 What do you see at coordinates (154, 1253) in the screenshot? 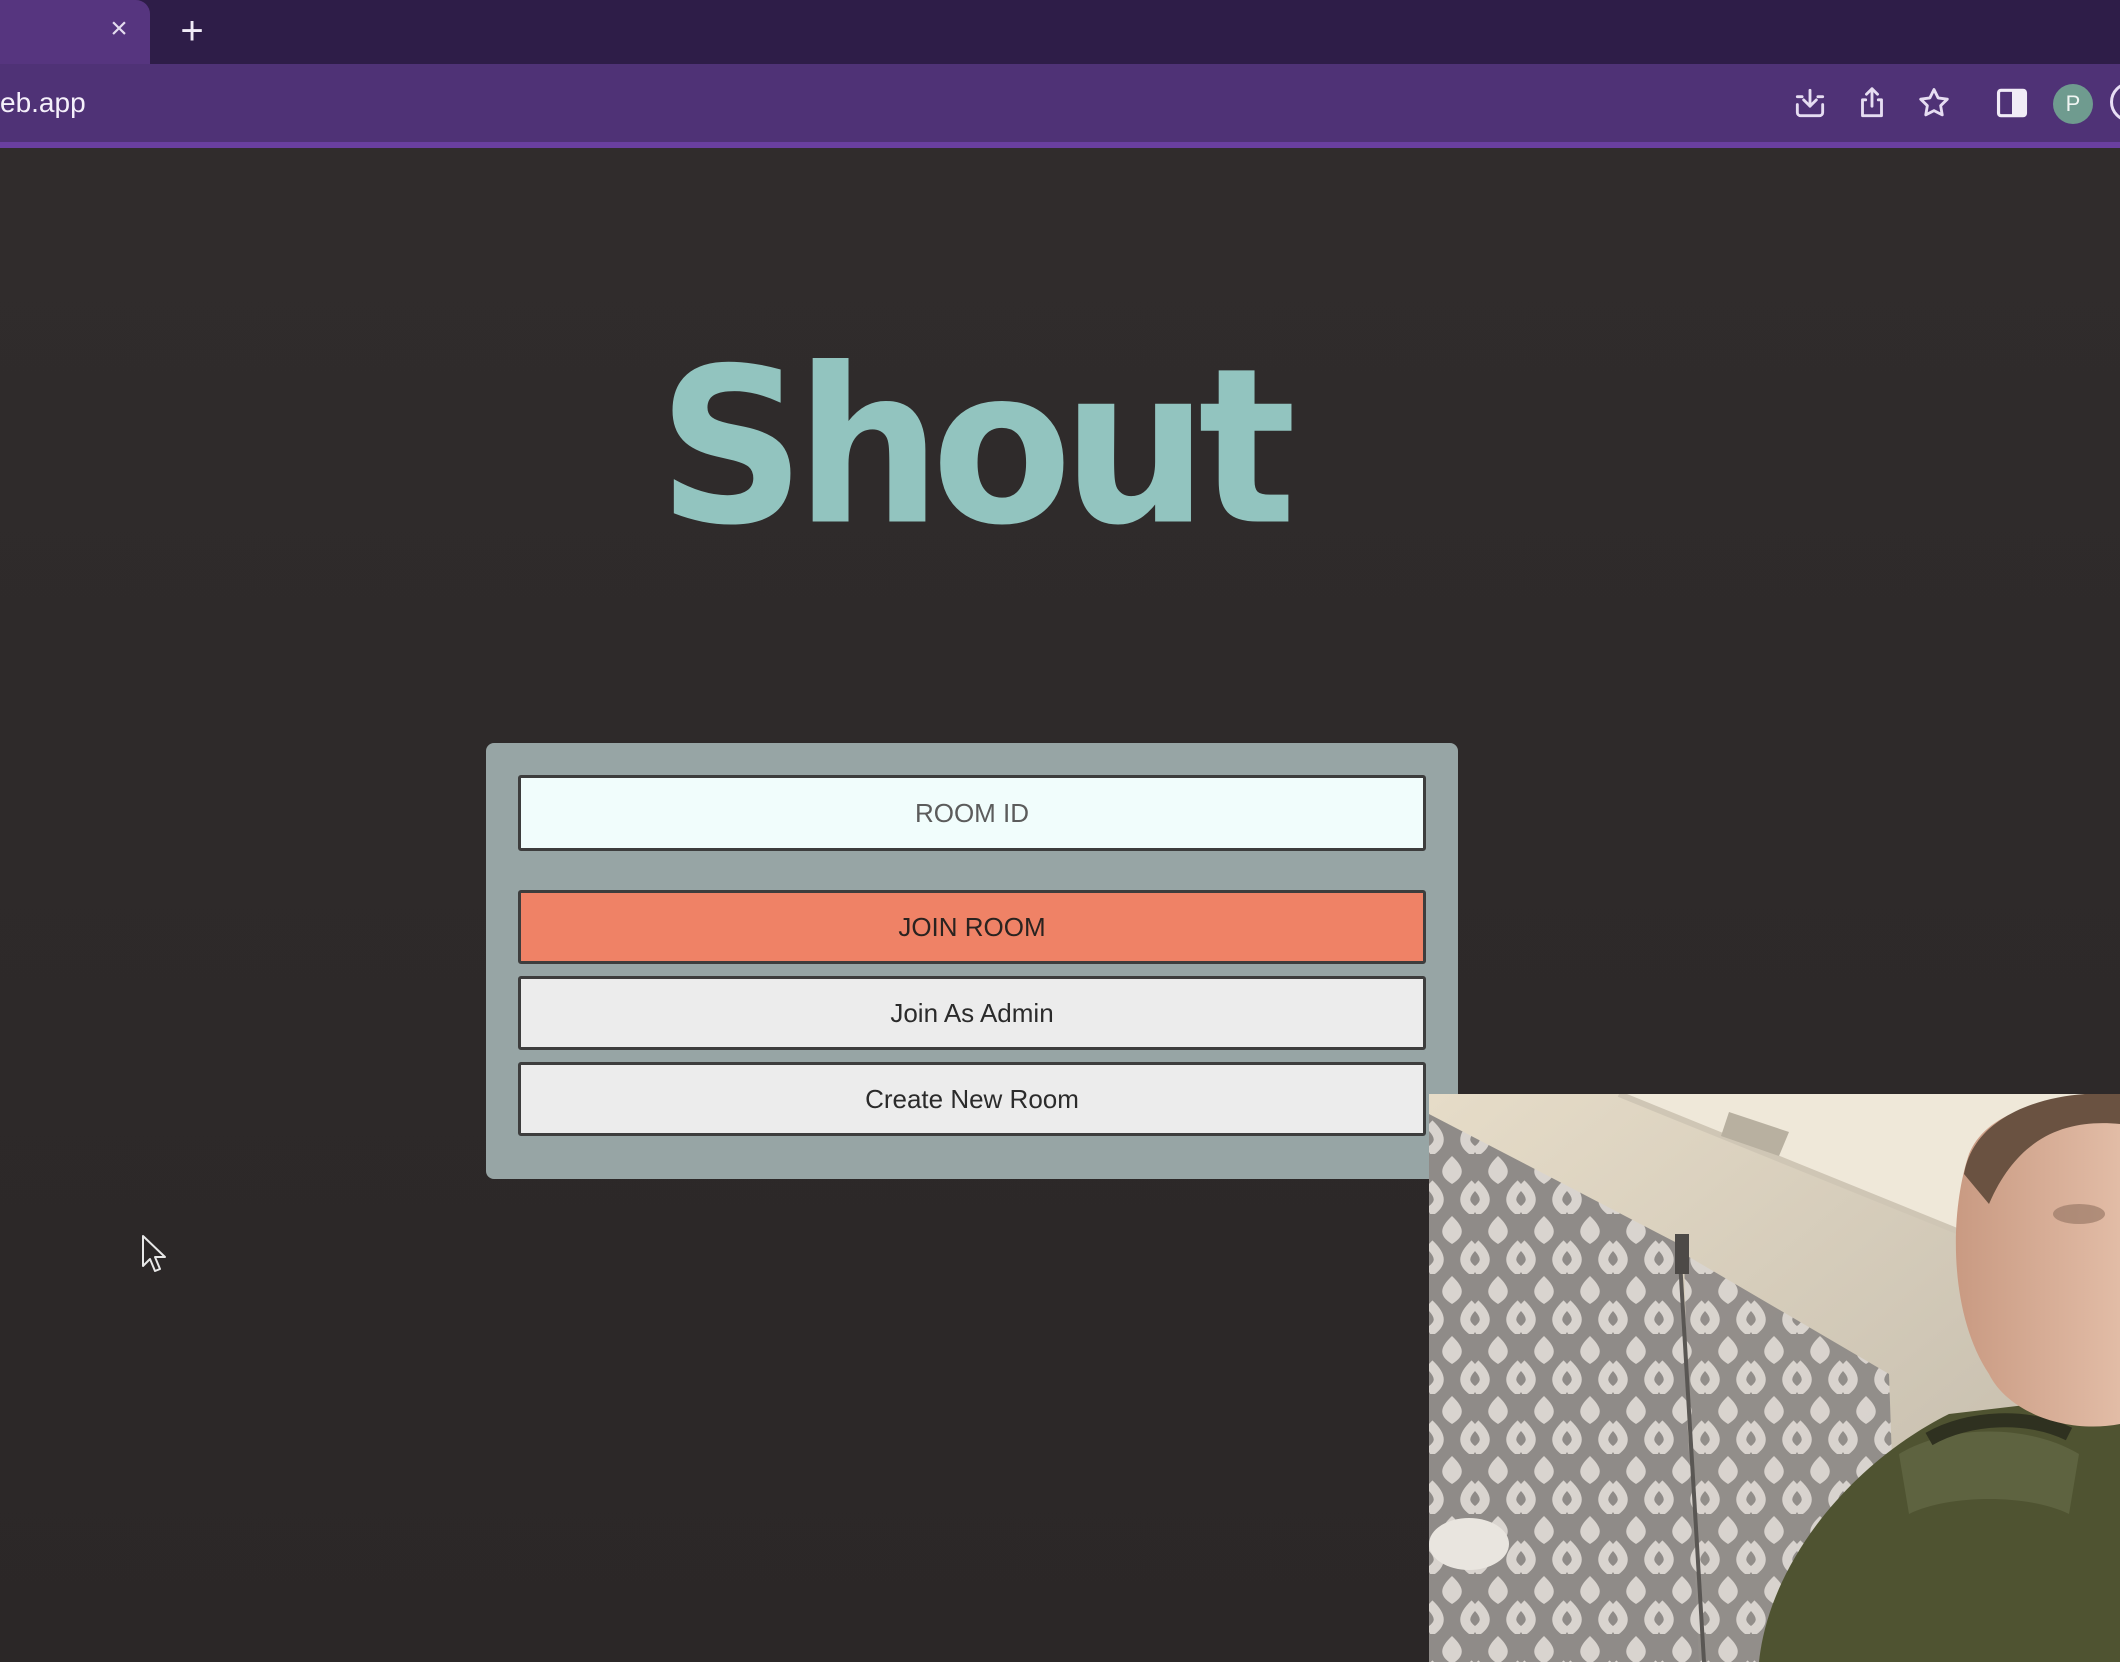
I see `mouse-cursor-icon` at bounding box center [154, 1253].